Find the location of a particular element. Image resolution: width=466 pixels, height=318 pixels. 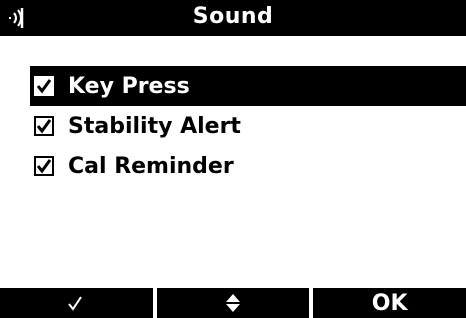

option-stability-alert: Stability Alert is located at coordinates (248, 126).